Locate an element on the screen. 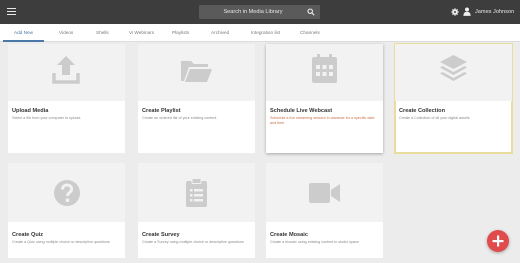  search-input: Search in Media Library is located at coordinates (259, 12).